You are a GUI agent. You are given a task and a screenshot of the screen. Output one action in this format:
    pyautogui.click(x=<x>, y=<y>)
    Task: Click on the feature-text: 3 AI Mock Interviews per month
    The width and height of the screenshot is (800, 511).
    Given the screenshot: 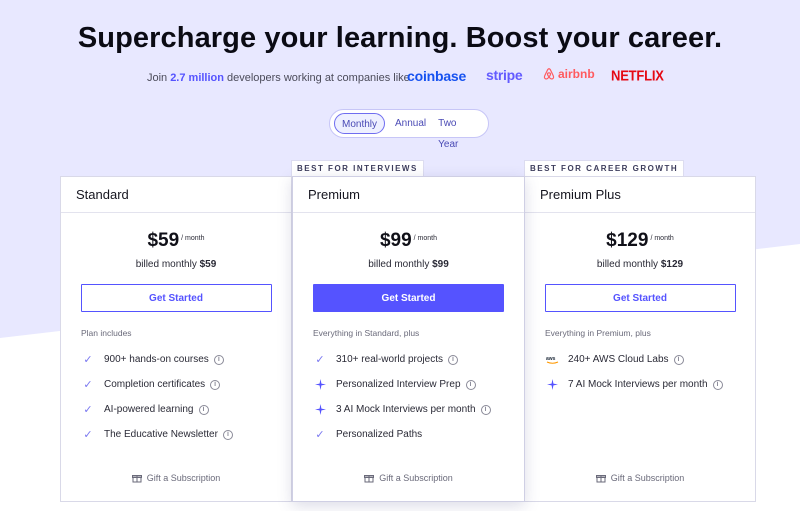 What is the action you would take?
    pyautogui.click(x=406, y=409)
    